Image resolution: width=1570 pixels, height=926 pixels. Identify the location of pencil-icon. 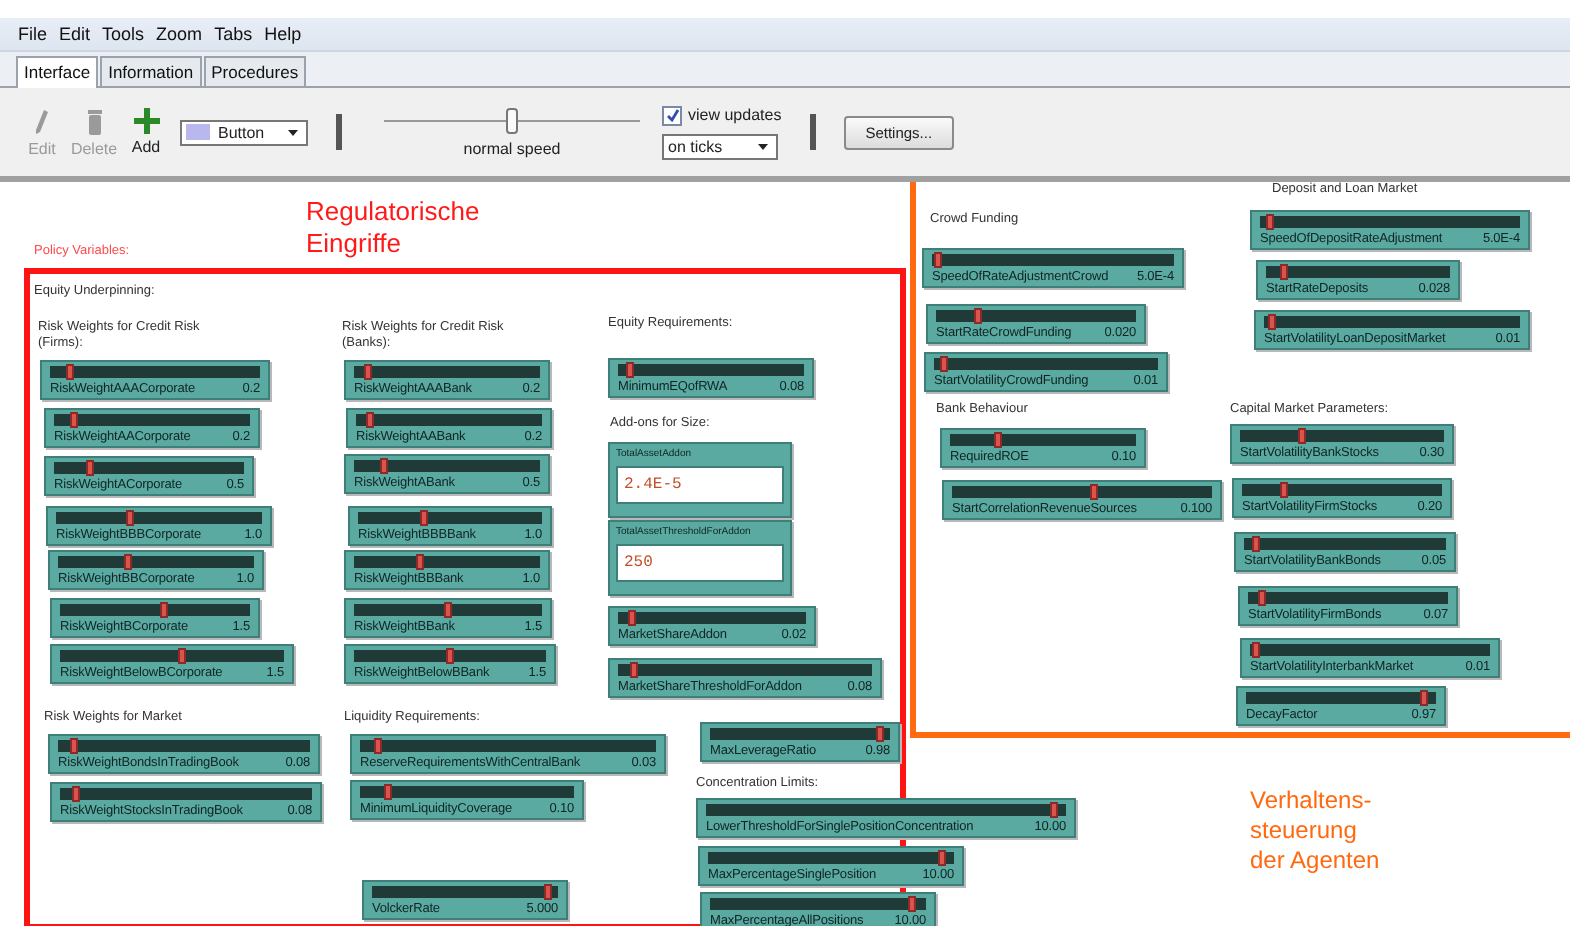
(42, 121).